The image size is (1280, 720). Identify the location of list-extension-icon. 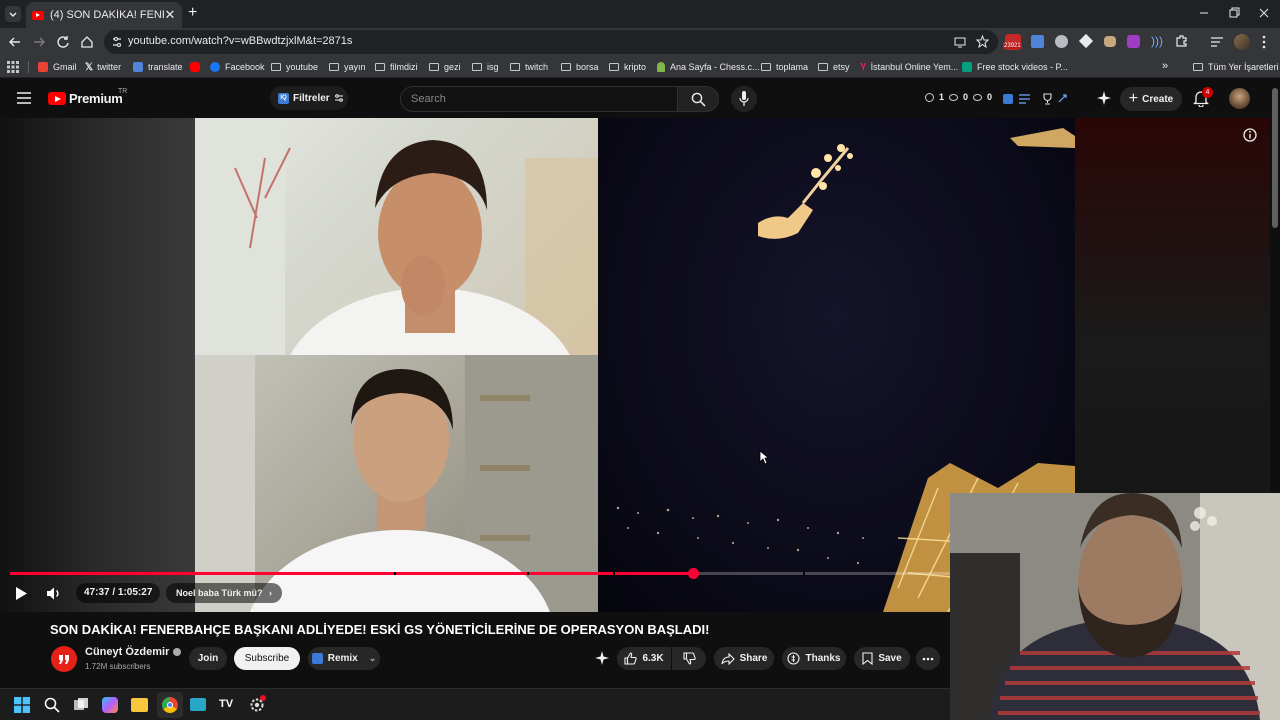
(1024, 99).